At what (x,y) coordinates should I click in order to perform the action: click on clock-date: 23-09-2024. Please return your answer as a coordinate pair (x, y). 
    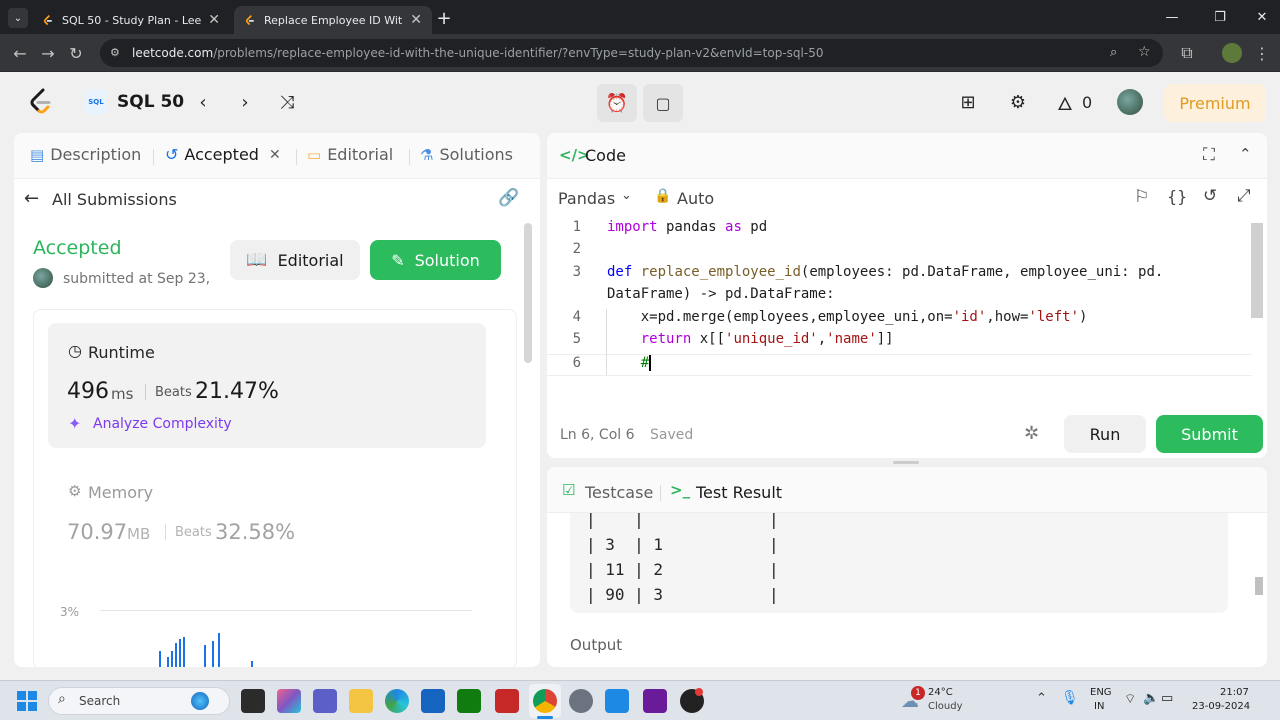
    Looking at the image, I should click on (1221, 706).